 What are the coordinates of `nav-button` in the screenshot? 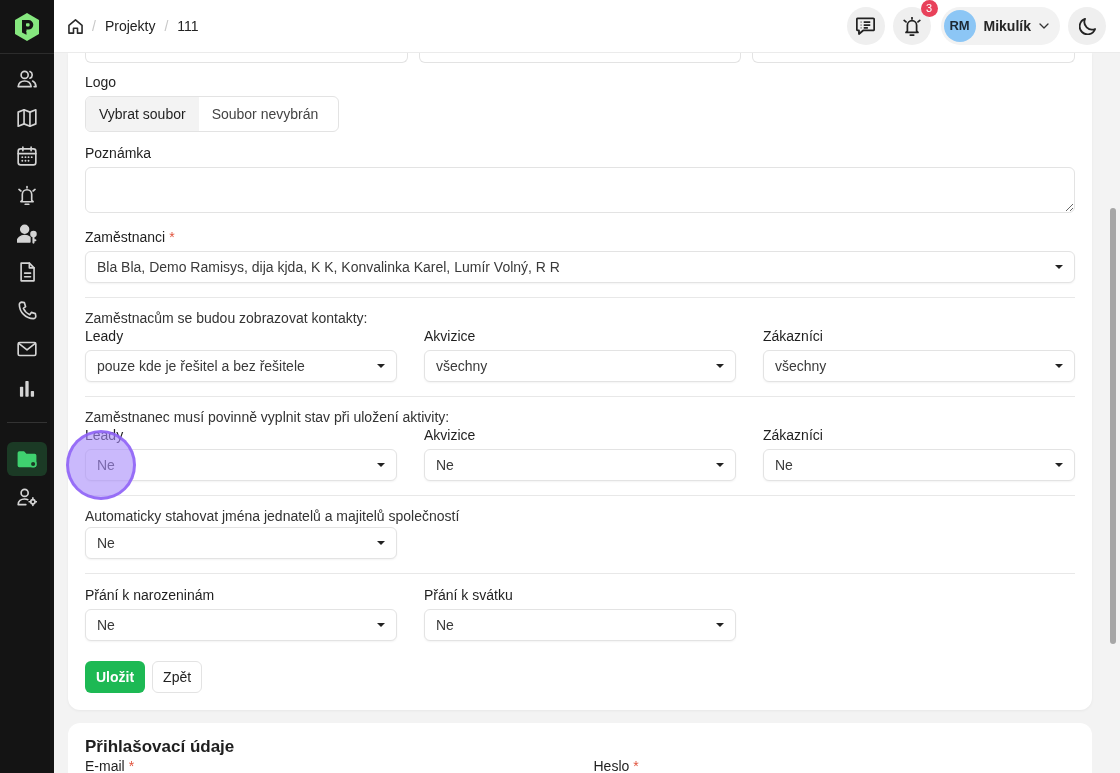 It's located at (27, 458).